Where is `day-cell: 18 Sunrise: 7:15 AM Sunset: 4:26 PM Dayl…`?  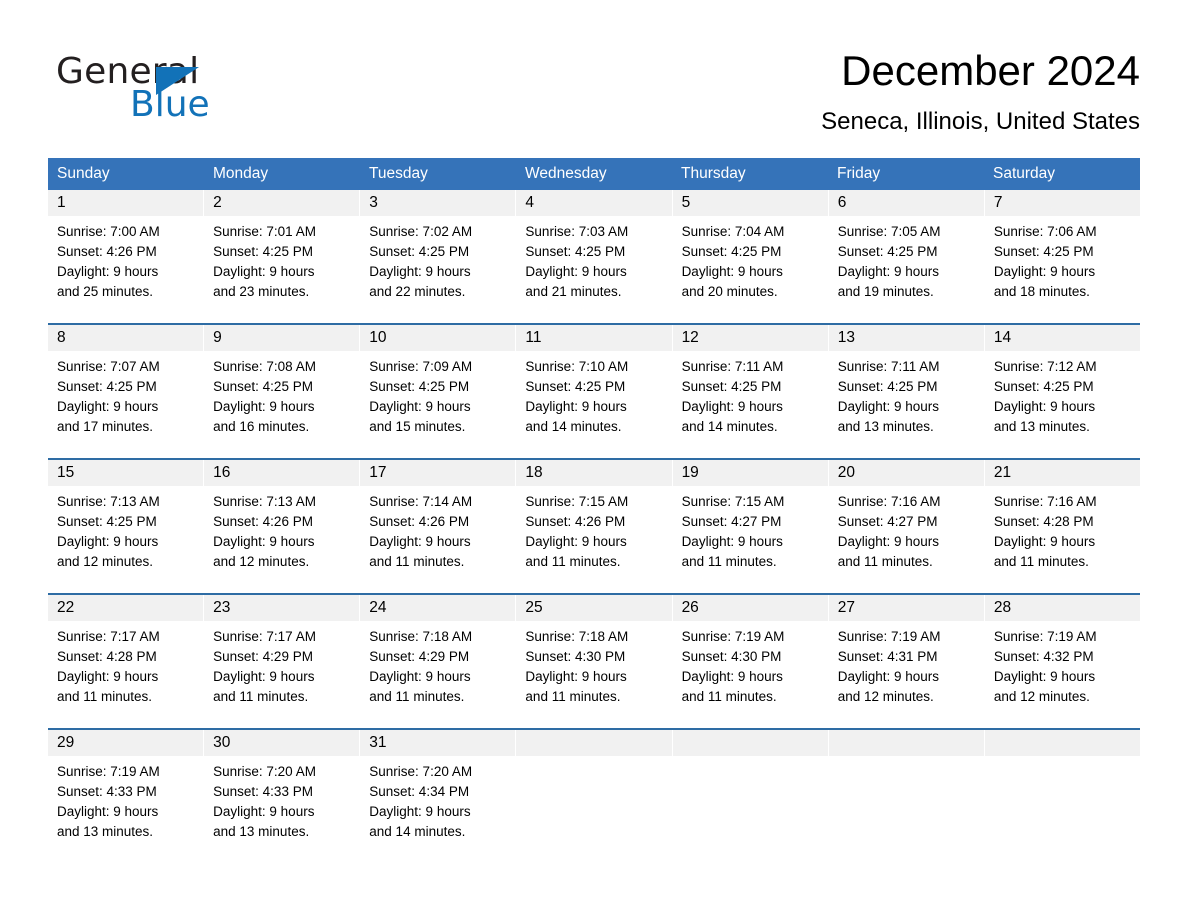 day-cell: 18 Sunrise: 7:15 AM Sunset: 4:26 PM Dayl… is located at coordinates (594, 526).